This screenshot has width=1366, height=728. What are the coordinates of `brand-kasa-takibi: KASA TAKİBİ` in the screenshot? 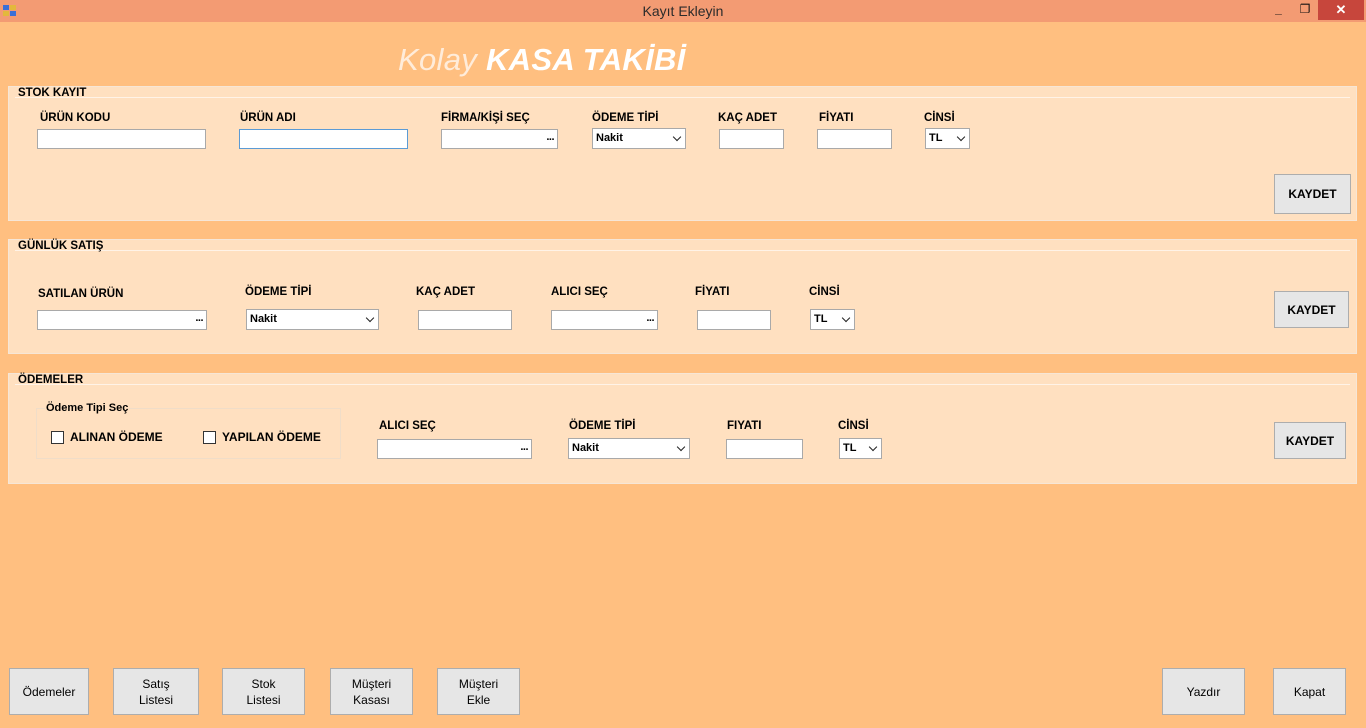 It's located at (585, 59).